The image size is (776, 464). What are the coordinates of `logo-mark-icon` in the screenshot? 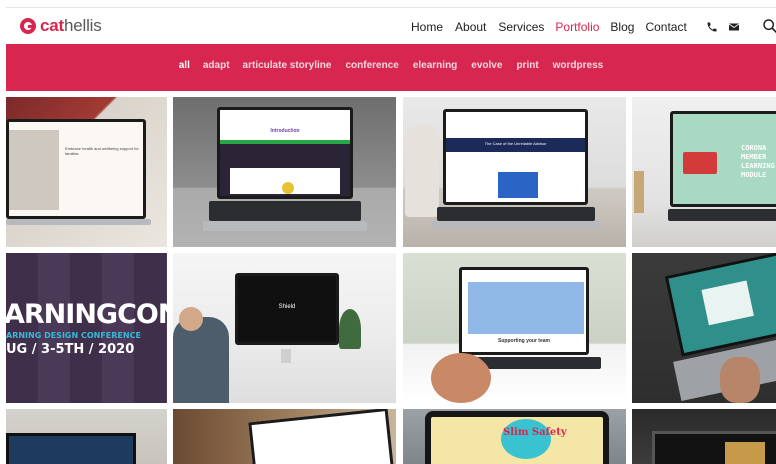 It's located at (28, 26).